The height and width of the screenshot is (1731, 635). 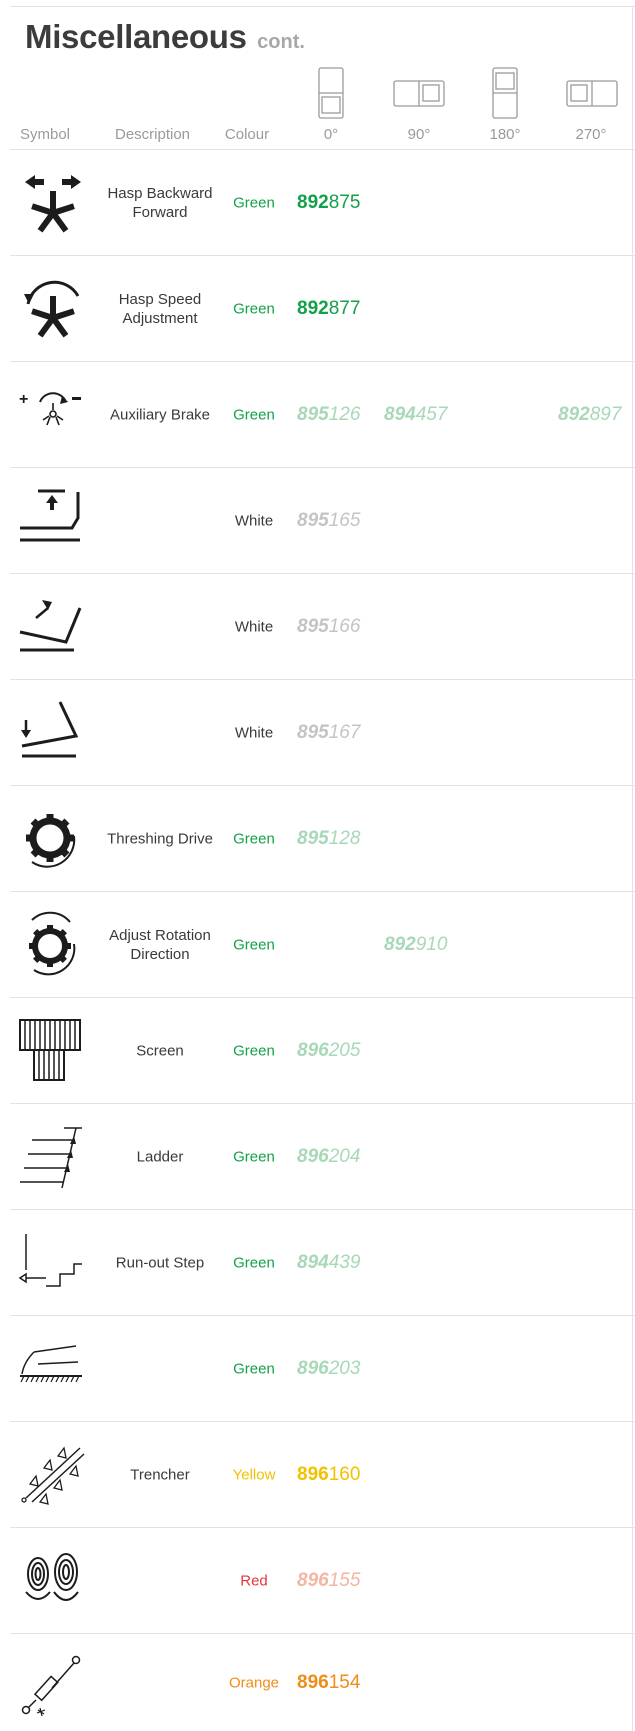 I want to click on code-90: 892910, so click(x=416, y=944).